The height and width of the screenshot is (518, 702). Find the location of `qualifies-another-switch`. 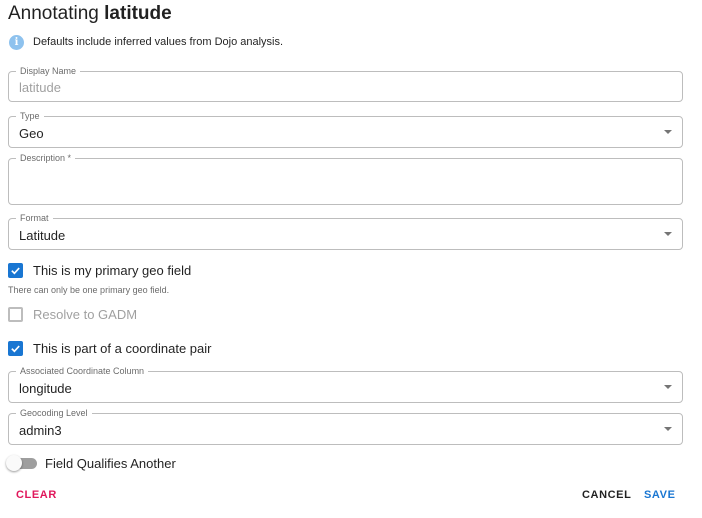

qualifies-another-switch is located at coordinates (21, 463).